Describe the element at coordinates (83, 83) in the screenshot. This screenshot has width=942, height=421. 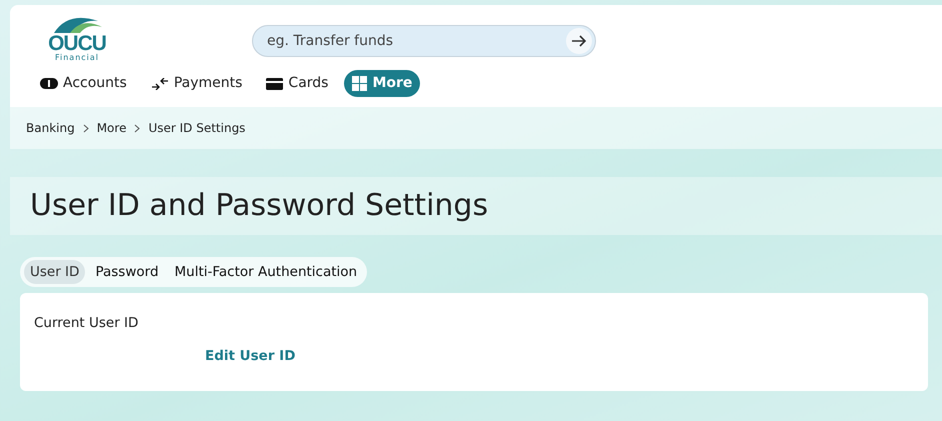
I see `nav-tab: Accounts` at that location.